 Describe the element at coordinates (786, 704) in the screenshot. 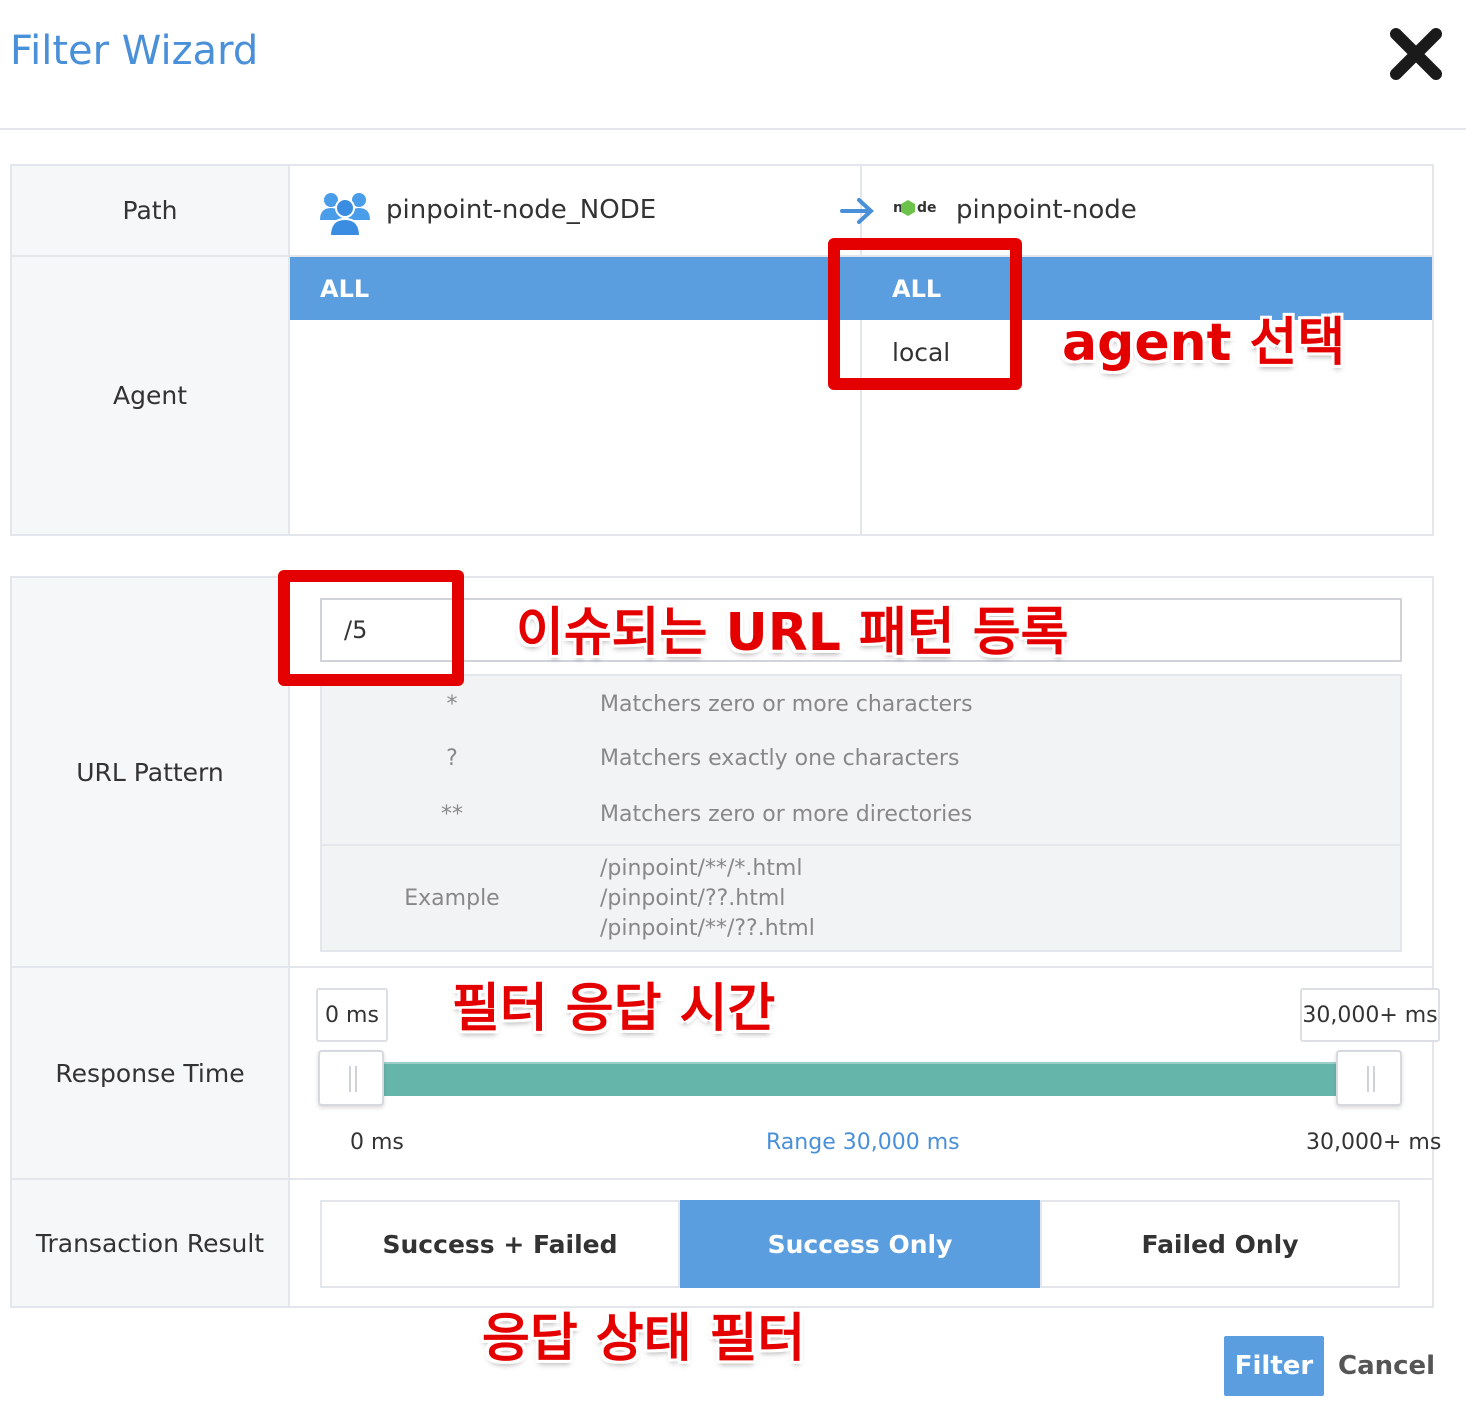

I see `help-description: Matchers zero or more characters` at that location.